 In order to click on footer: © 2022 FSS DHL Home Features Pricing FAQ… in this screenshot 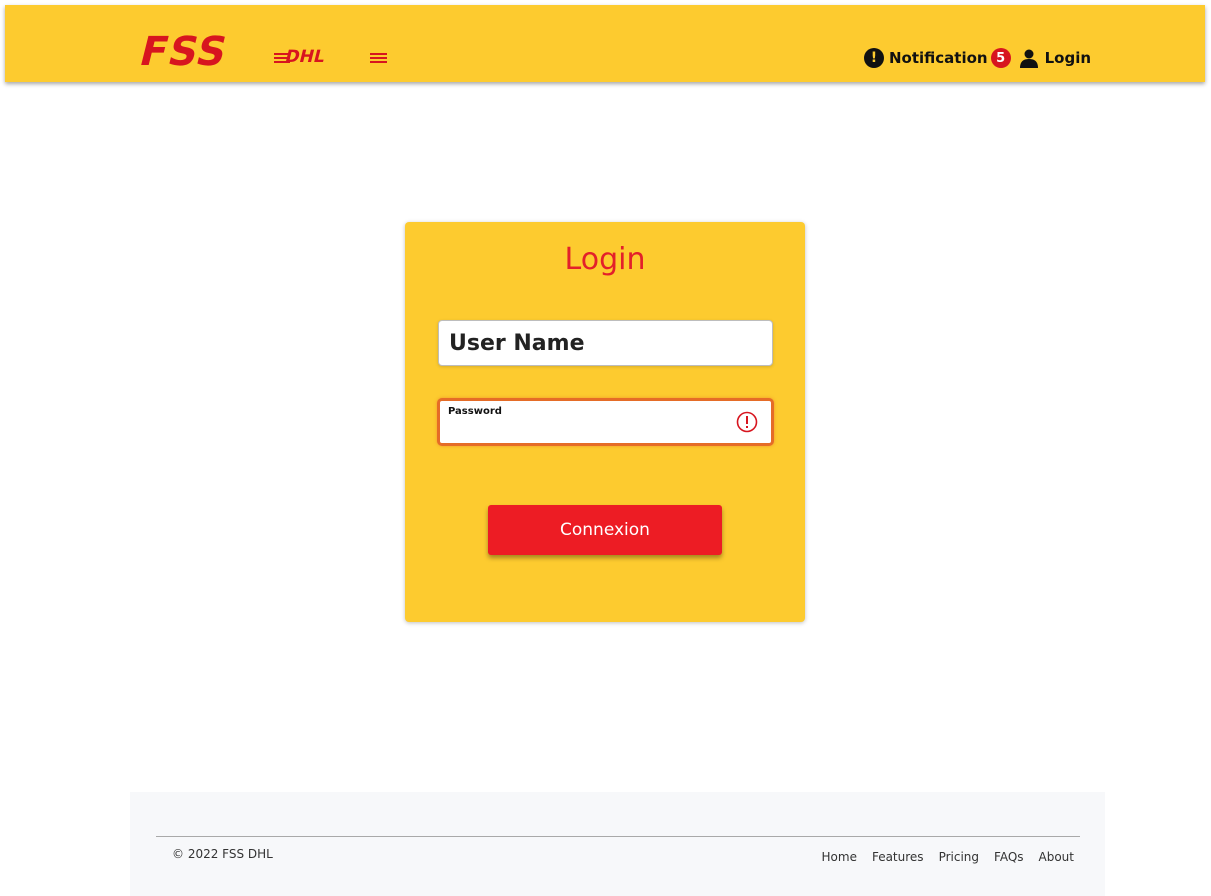, I will do `click(617, 844)`.